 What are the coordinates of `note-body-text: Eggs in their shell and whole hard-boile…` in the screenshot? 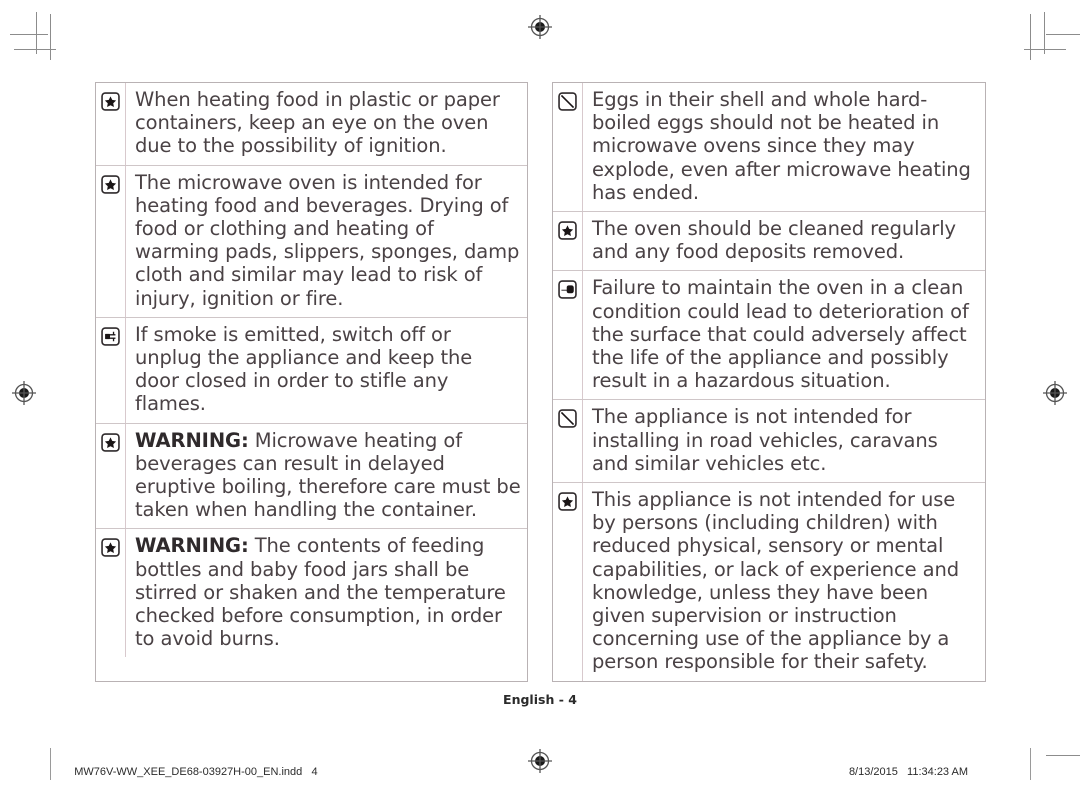 It's located at (781, 146).